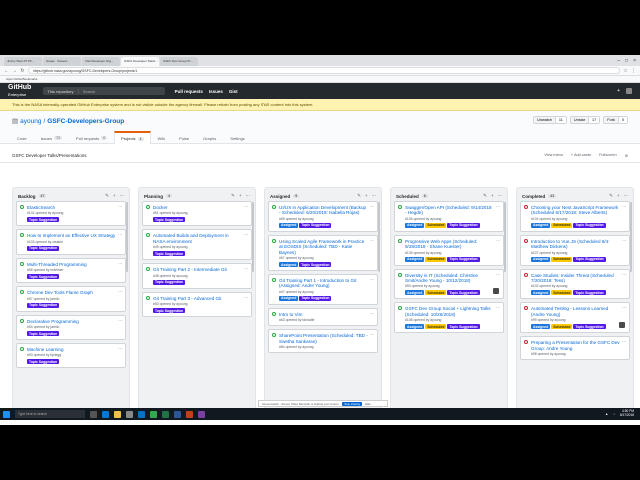 This screenshot has width=640, height=480. Describe the element at coordinates (22, 137) in the screenshot. I see `tab-code: Code` at that location.